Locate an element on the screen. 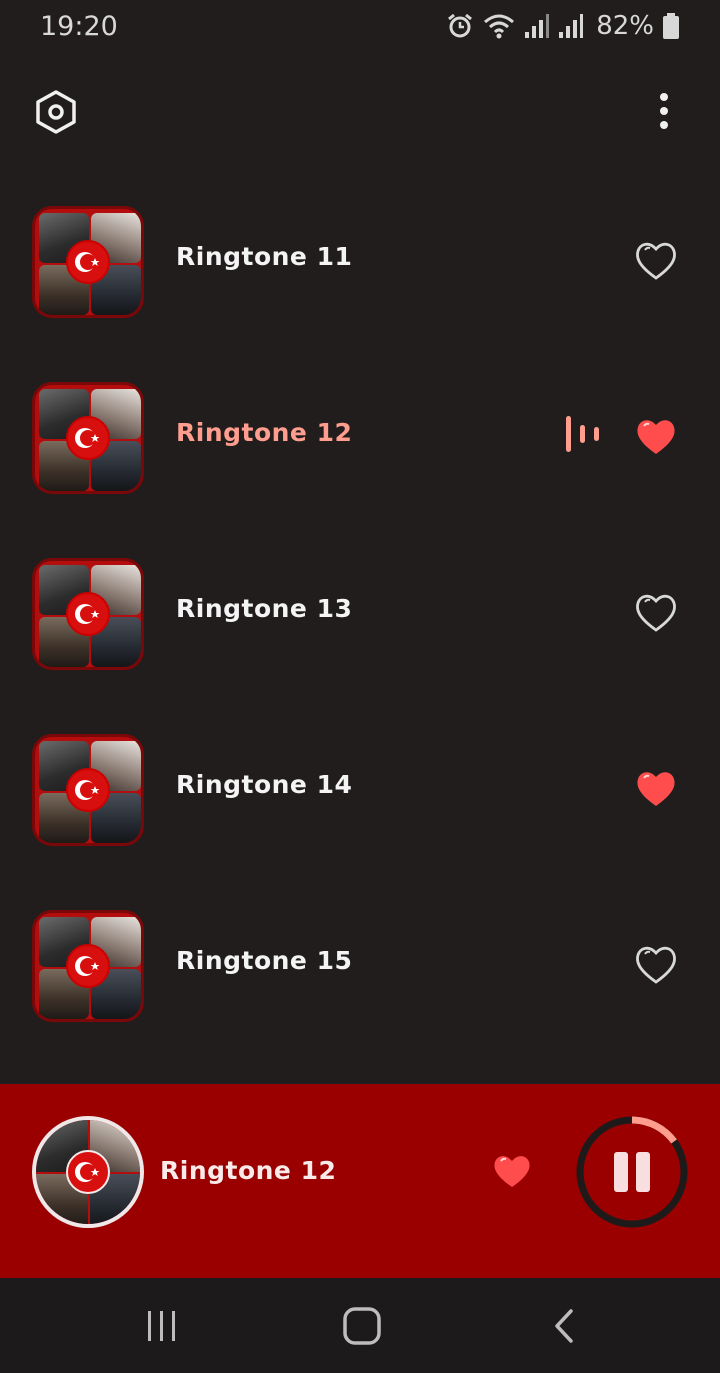  player-favorite-button is located at coordinates (512, 1171).